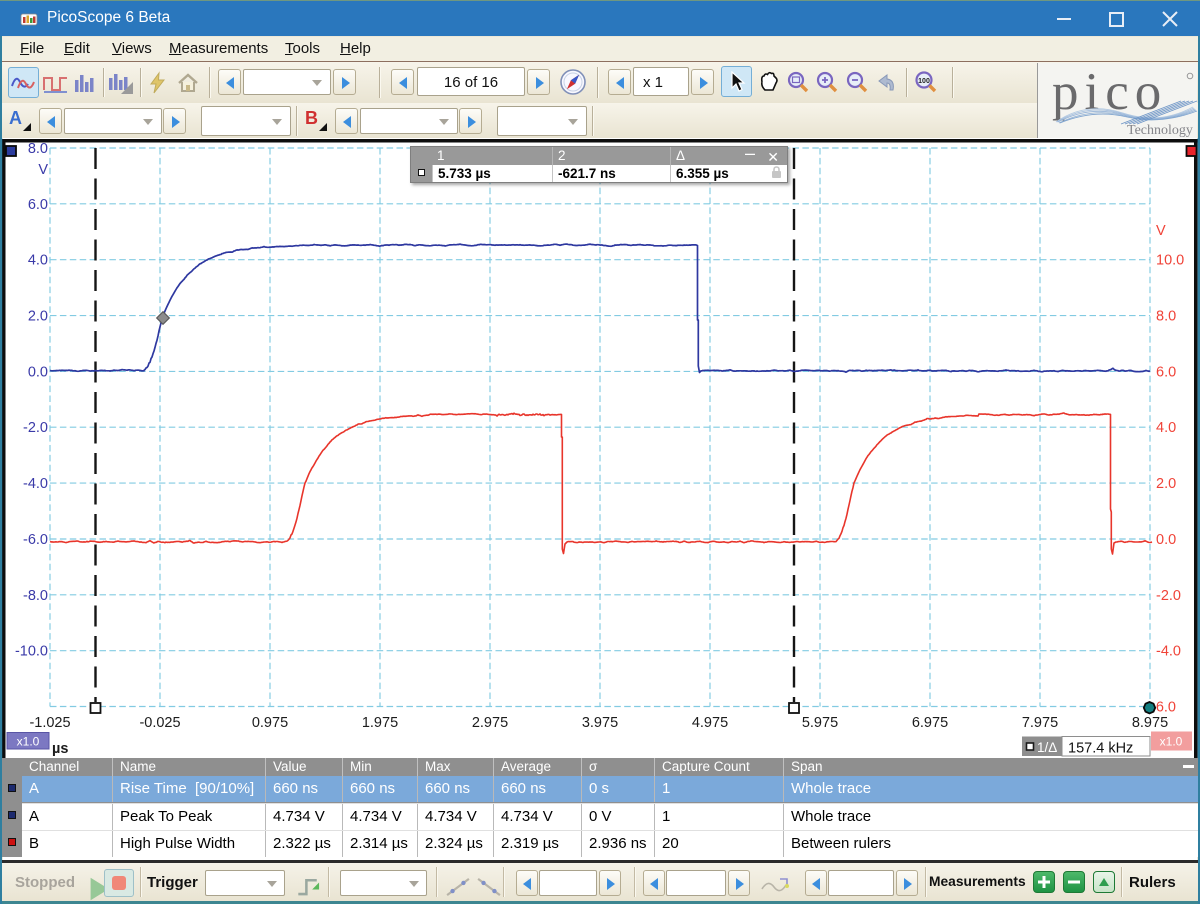  What do you see at coordinates (60, 749) in the screenshot?
I see `svg-text: µs` at bounding box center [60, 749].